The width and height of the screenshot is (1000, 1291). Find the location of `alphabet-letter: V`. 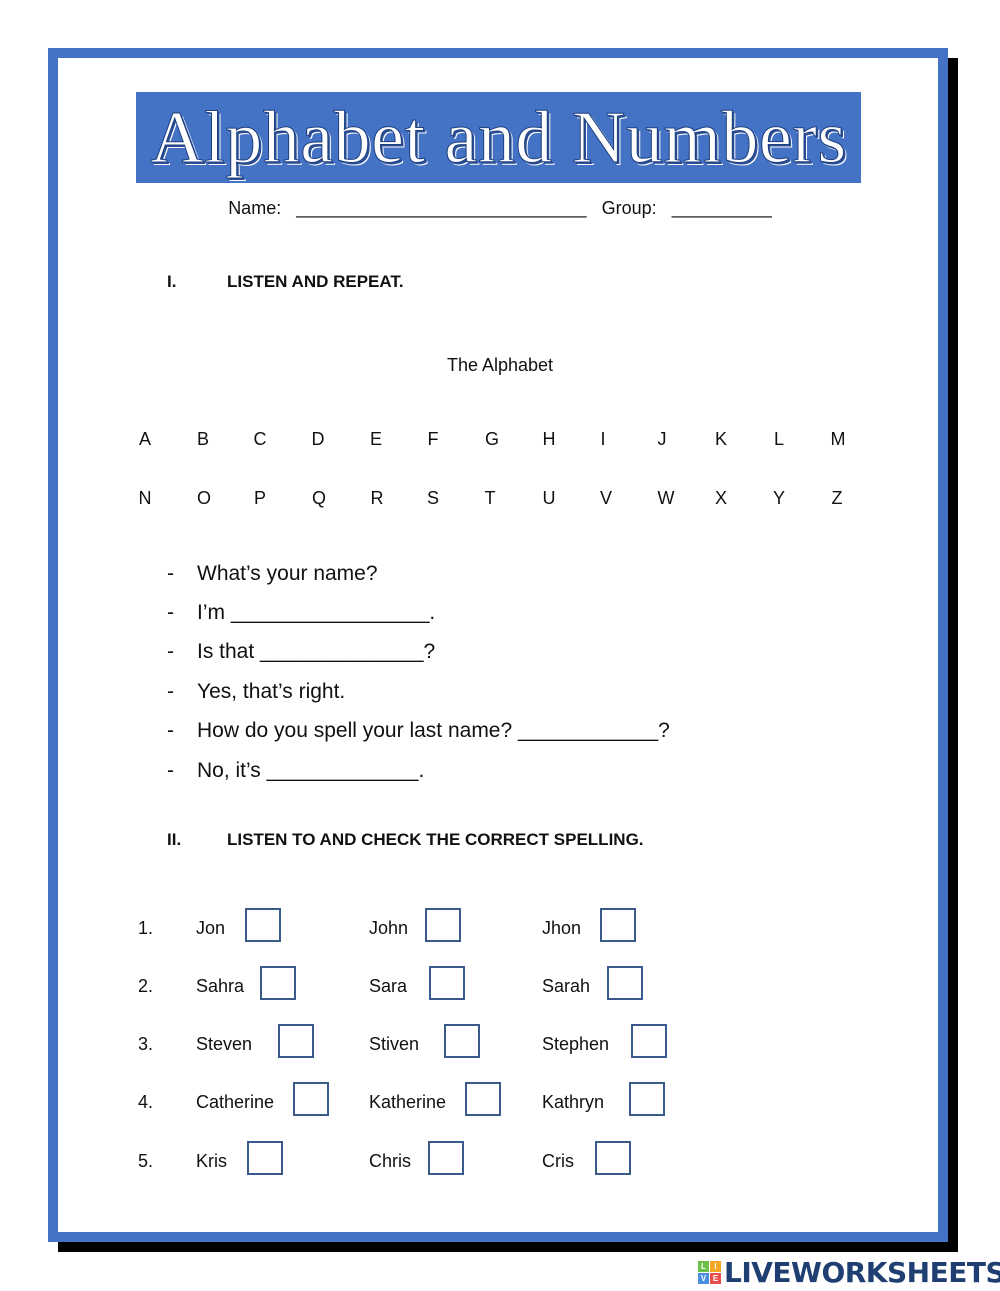

alphabet-letter: V is located at coordinates (606, 498).